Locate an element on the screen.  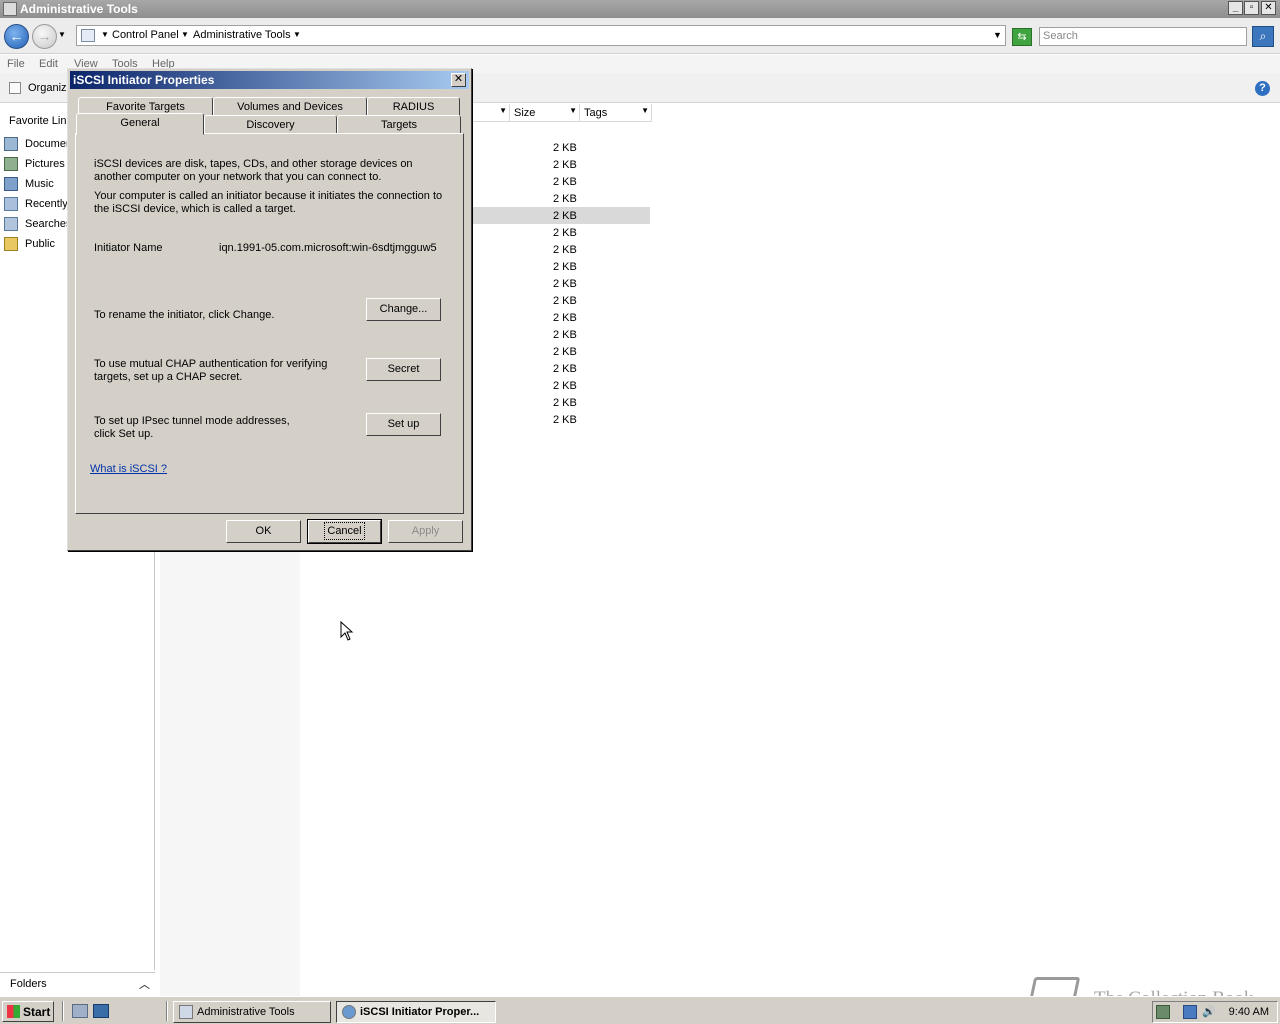
clock: 9:40 AM is located at coordinates (1249, 1012).